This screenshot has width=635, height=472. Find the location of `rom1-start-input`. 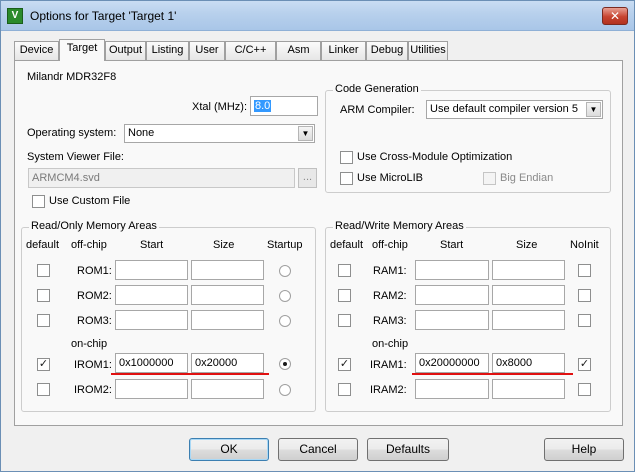

rom1-start-input is located at coordinates (151, 270).